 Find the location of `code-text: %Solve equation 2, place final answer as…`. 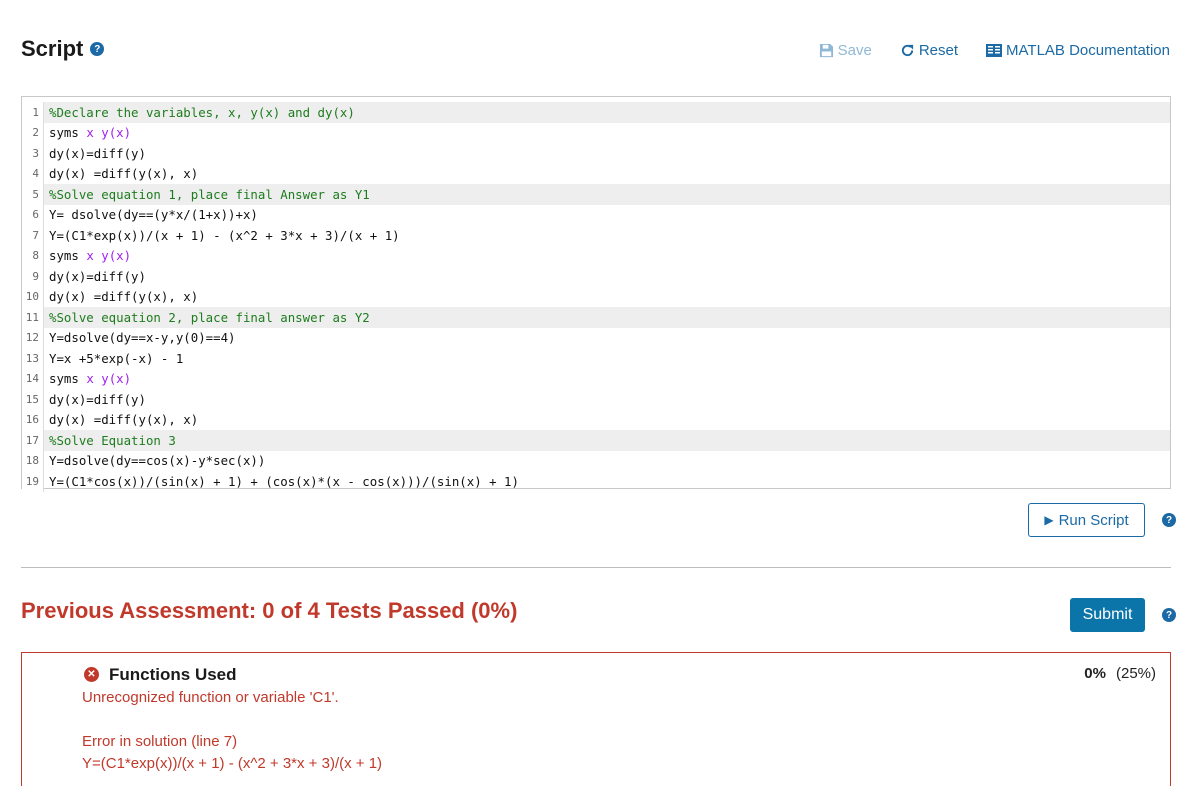

code-text: %Solve equation 2, place final answer as… is located at coordinates (207, 317).